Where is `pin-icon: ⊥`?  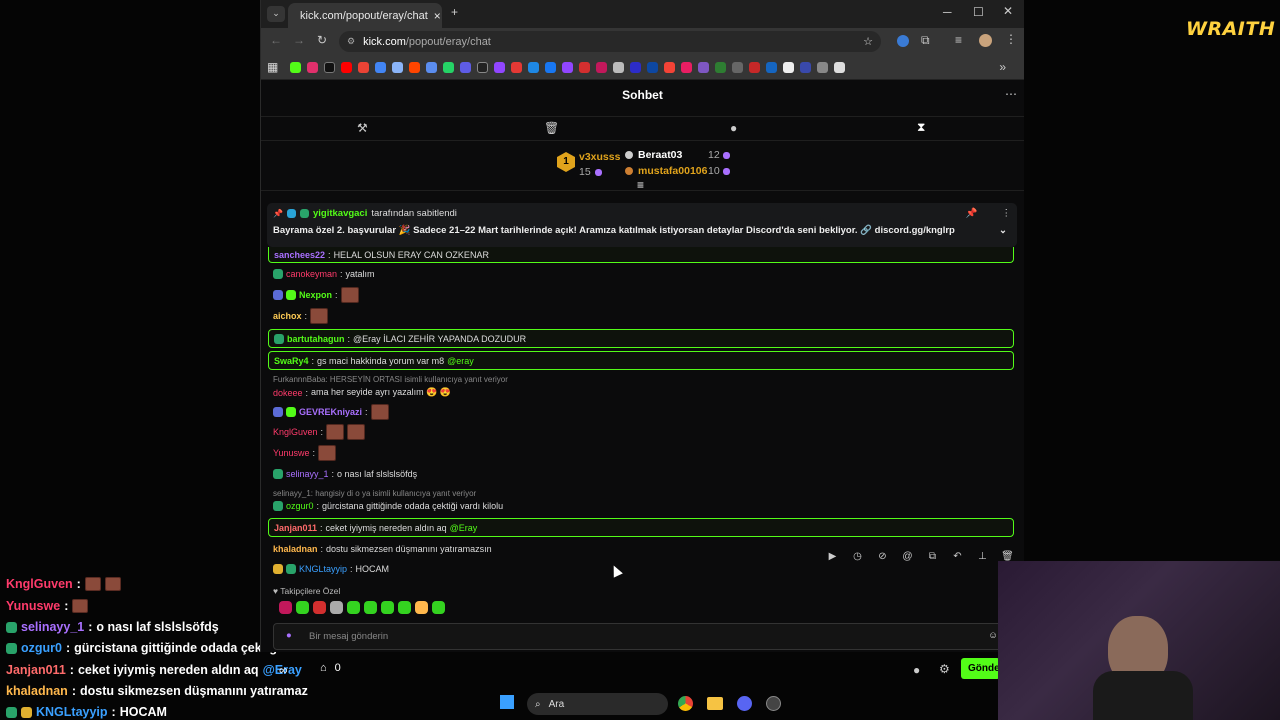 pin-icon: ⊥ is located at coordinates (982, 556).